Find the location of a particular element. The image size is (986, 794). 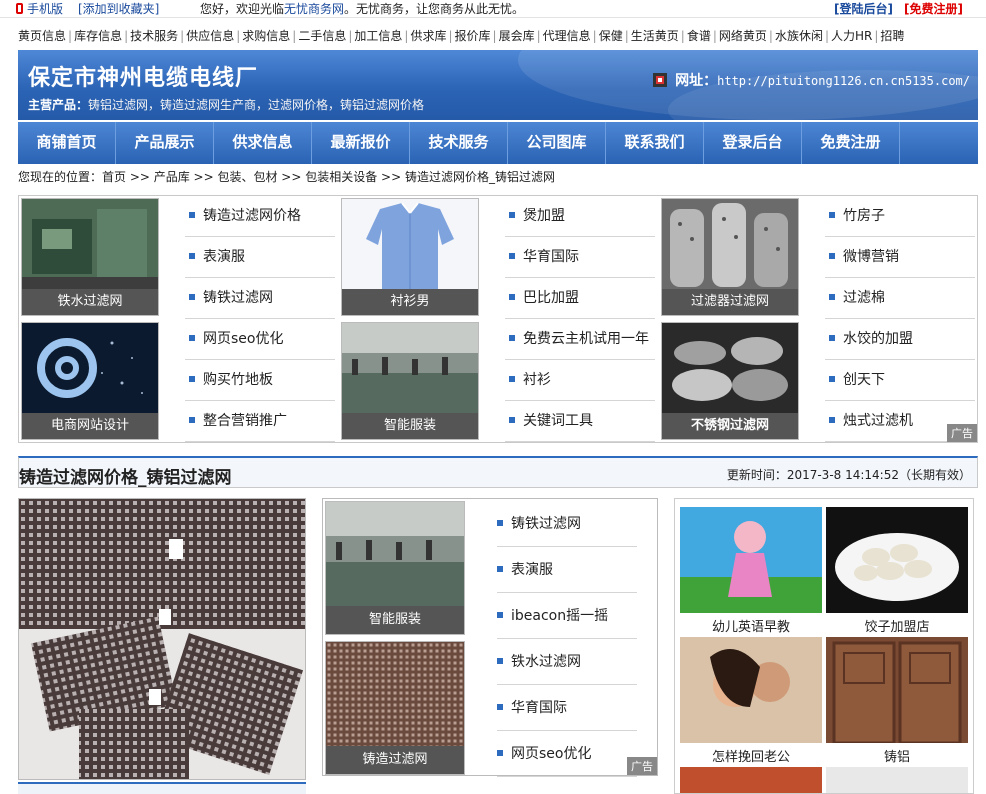

register-link: [免费注册] is located at coordinates (933, 9).